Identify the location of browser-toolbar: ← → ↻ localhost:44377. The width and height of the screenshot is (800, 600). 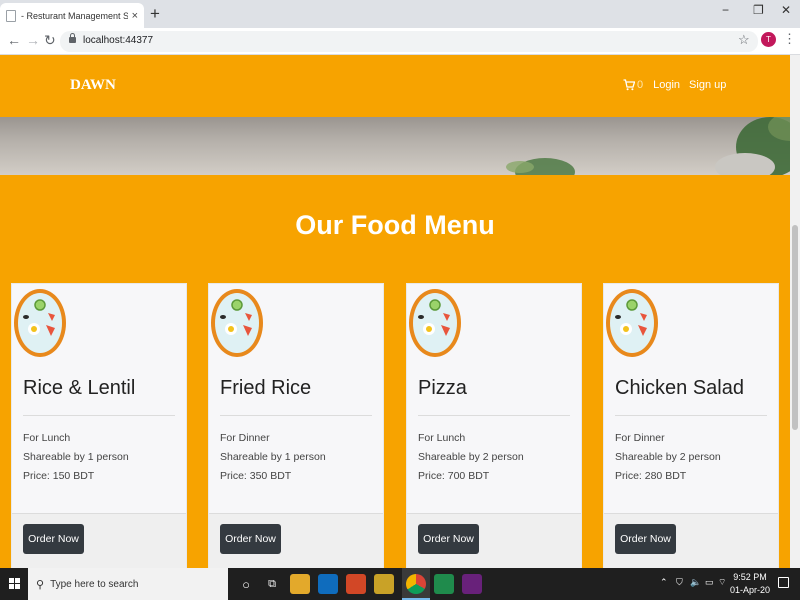
(400, 41).